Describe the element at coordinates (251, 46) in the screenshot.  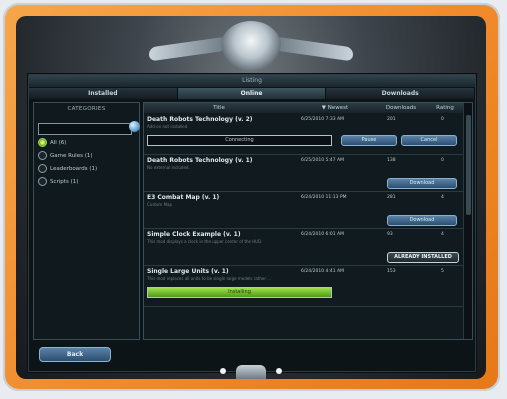
I see `emblem-icon` at that location.